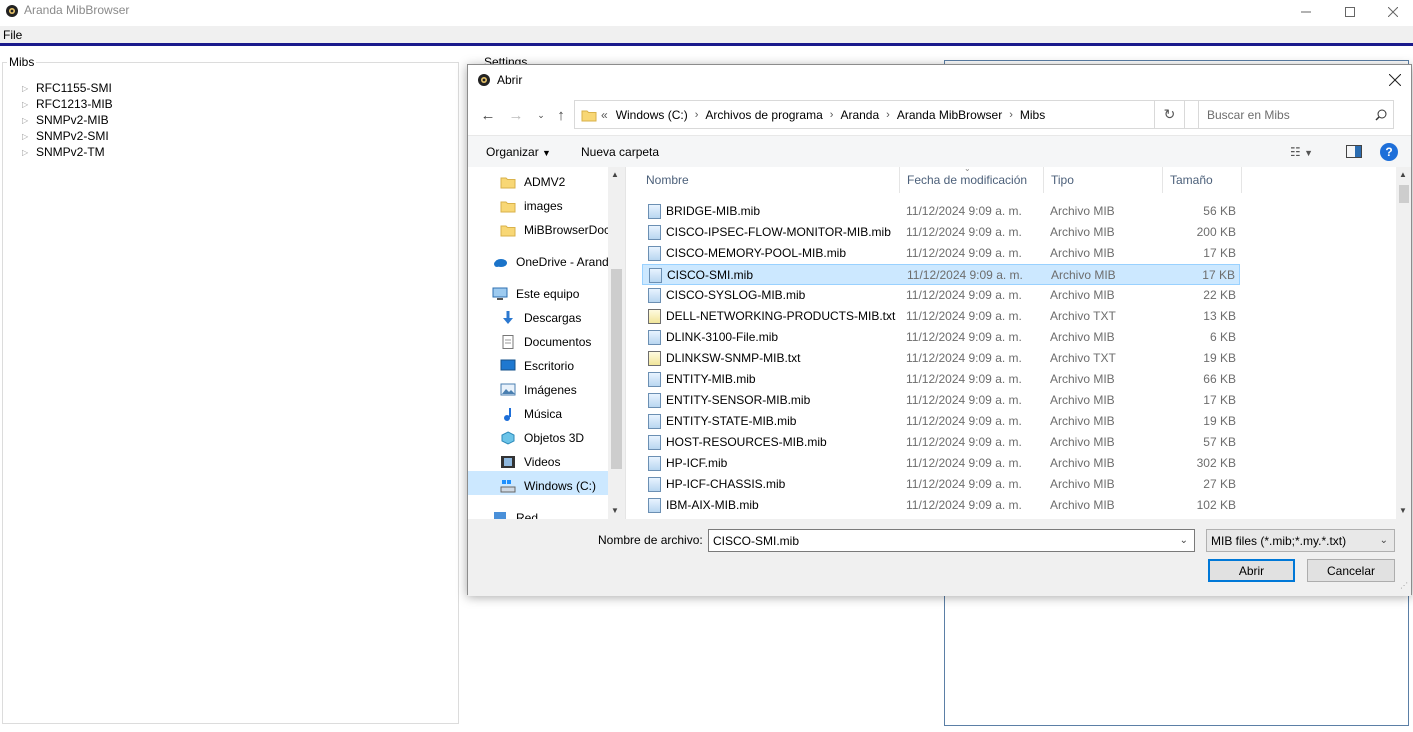  I want to click on new-folder-button: Nueva carpeta, so click(620, 152).